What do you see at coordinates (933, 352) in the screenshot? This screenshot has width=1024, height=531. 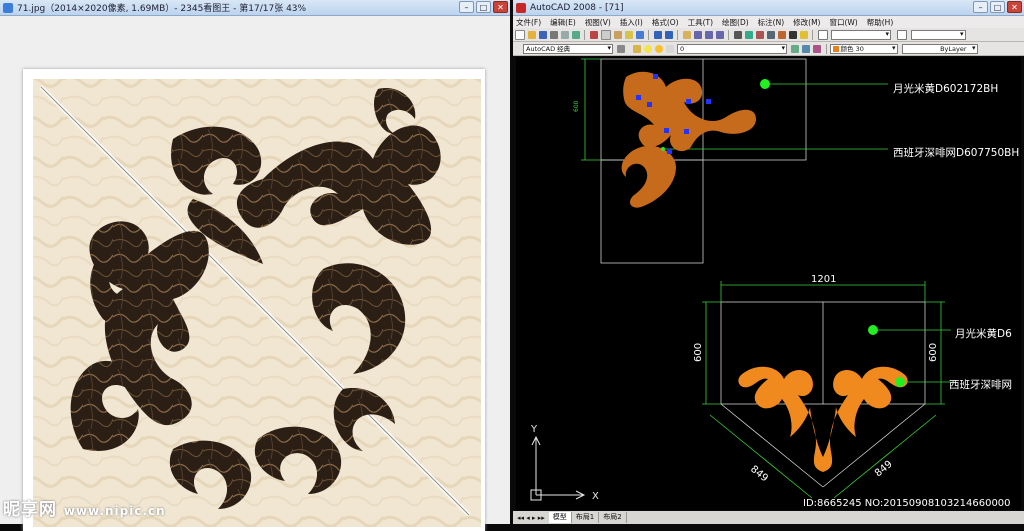 I see `right-dim-label: 600` at bounding box center [933, 352].